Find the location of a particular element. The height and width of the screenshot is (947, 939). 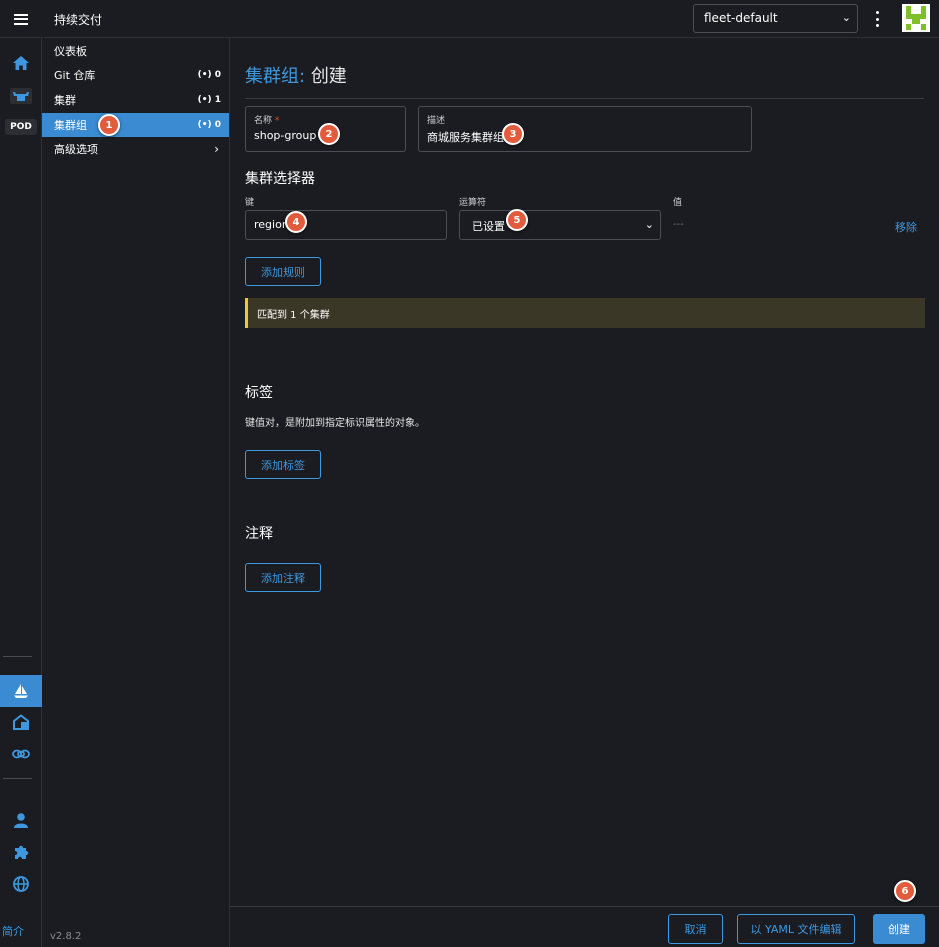

about-link: 简介 is located at coordinates (13, 931).